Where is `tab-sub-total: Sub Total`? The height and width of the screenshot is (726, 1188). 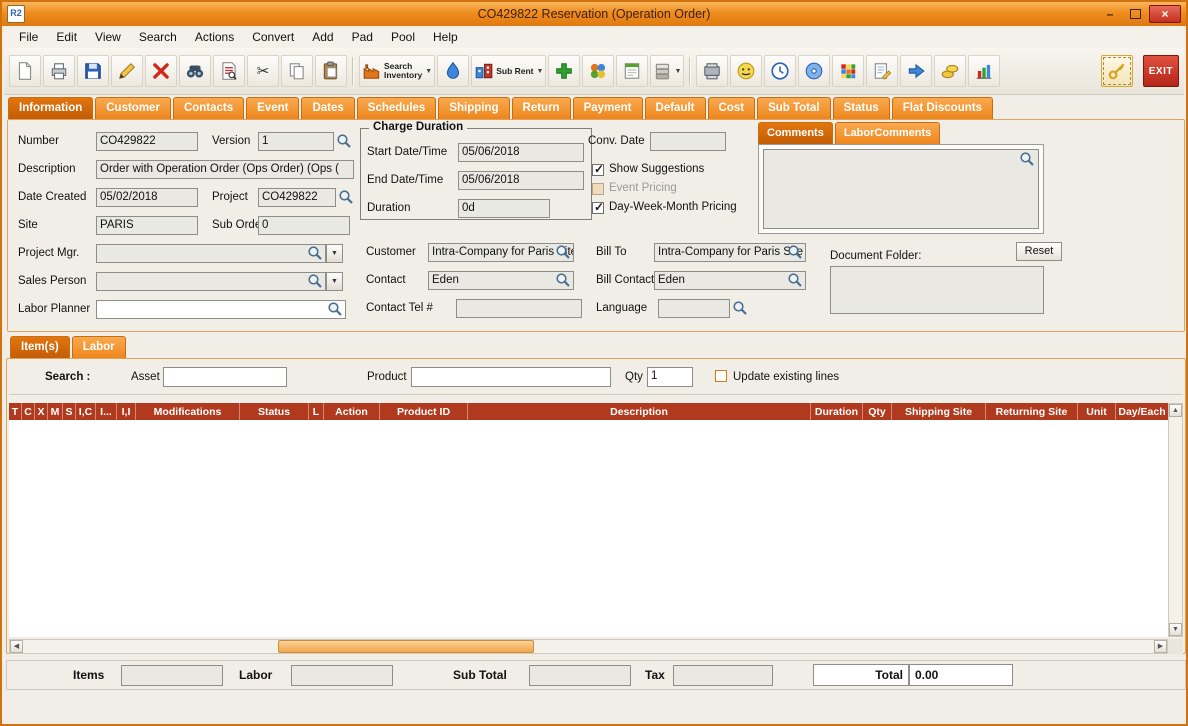 tab-sub-total: Sub Total is located at coordinates (794, 108).